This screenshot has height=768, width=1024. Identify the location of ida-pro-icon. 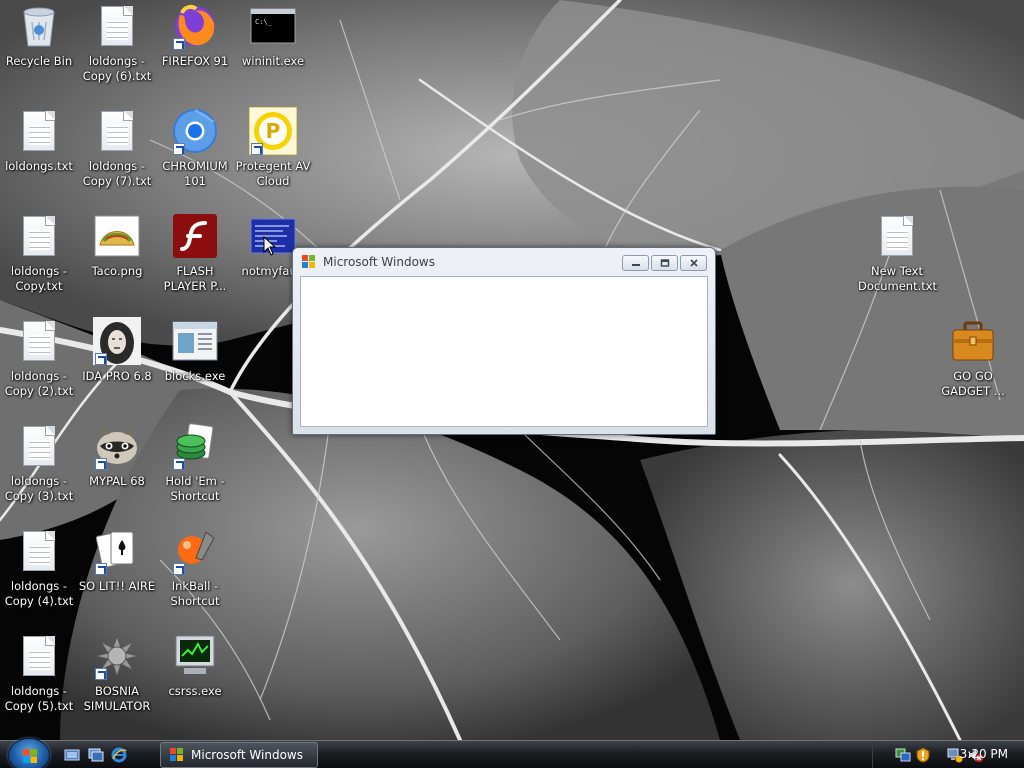
(117, 341).